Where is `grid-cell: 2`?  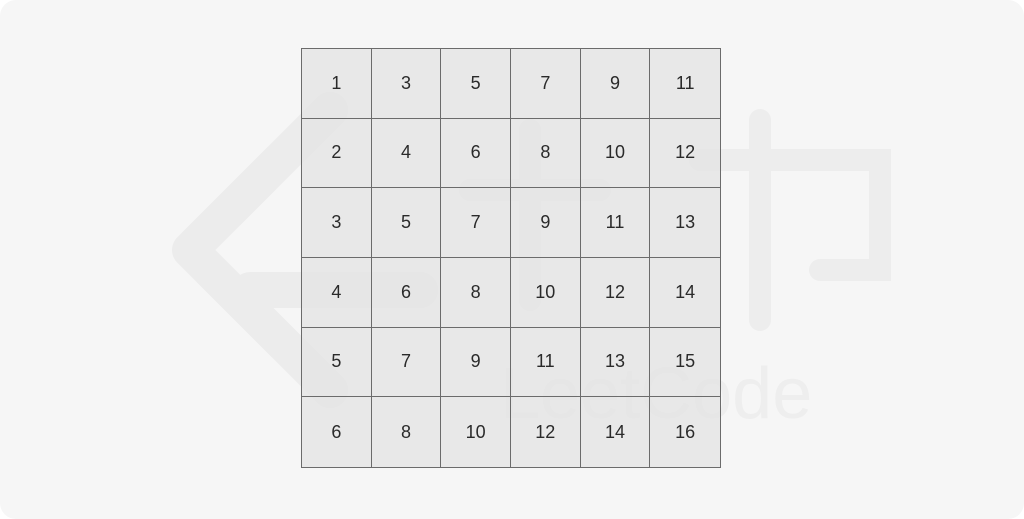 grid-cell: 2 is located at coordinates (337, 153).